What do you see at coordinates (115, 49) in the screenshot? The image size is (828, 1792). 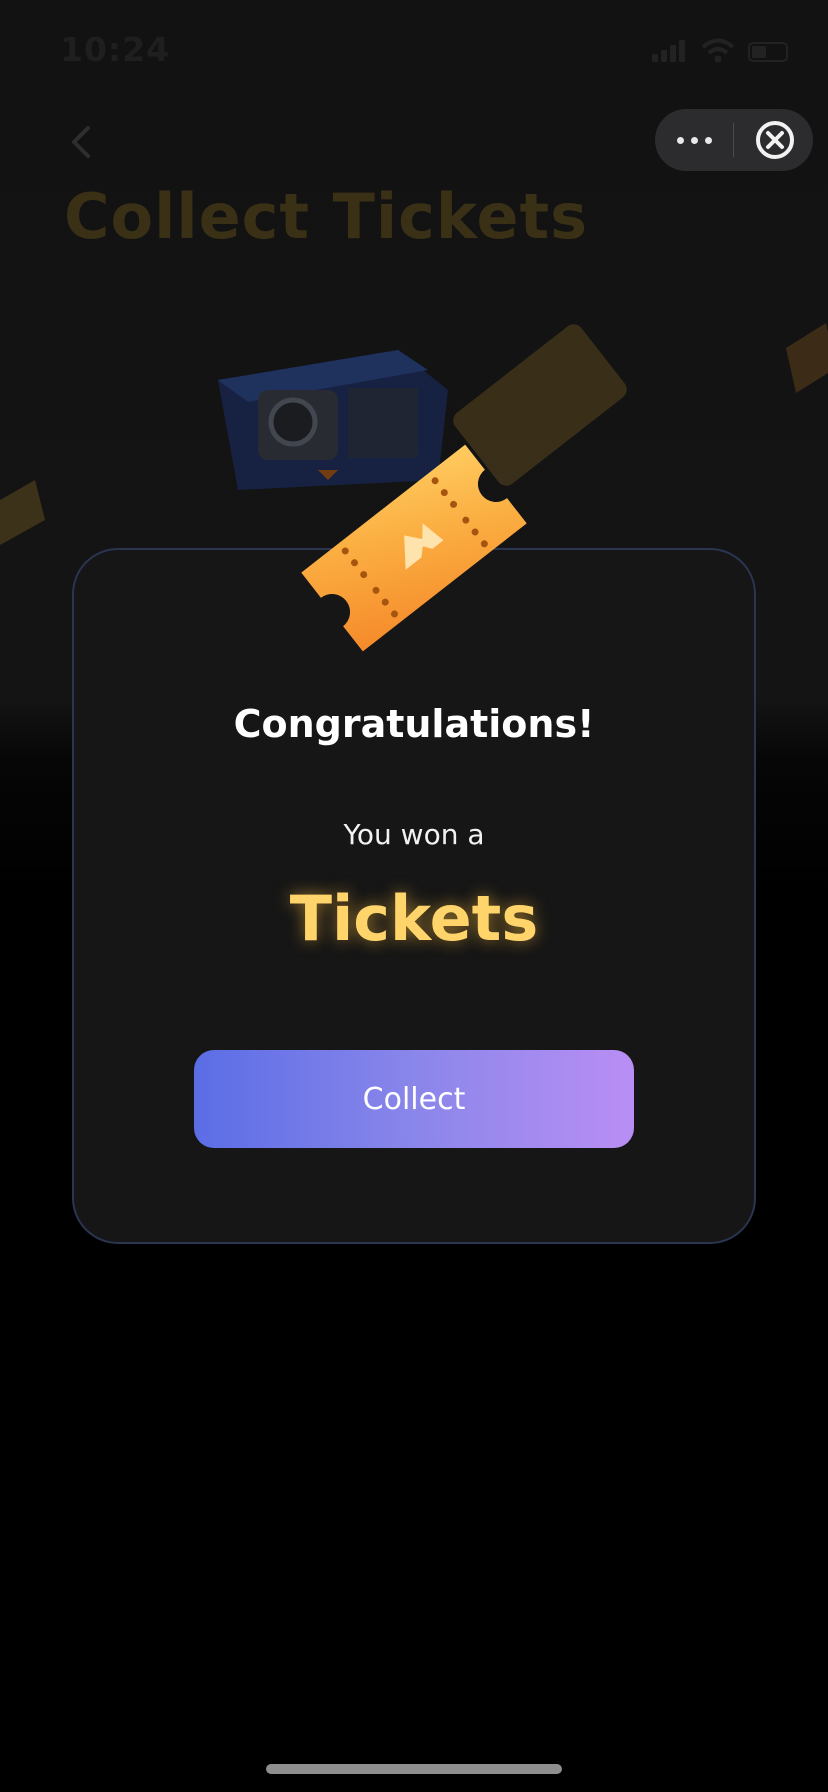 I see `status-time: 10:24` at bounding box center [115, 49].